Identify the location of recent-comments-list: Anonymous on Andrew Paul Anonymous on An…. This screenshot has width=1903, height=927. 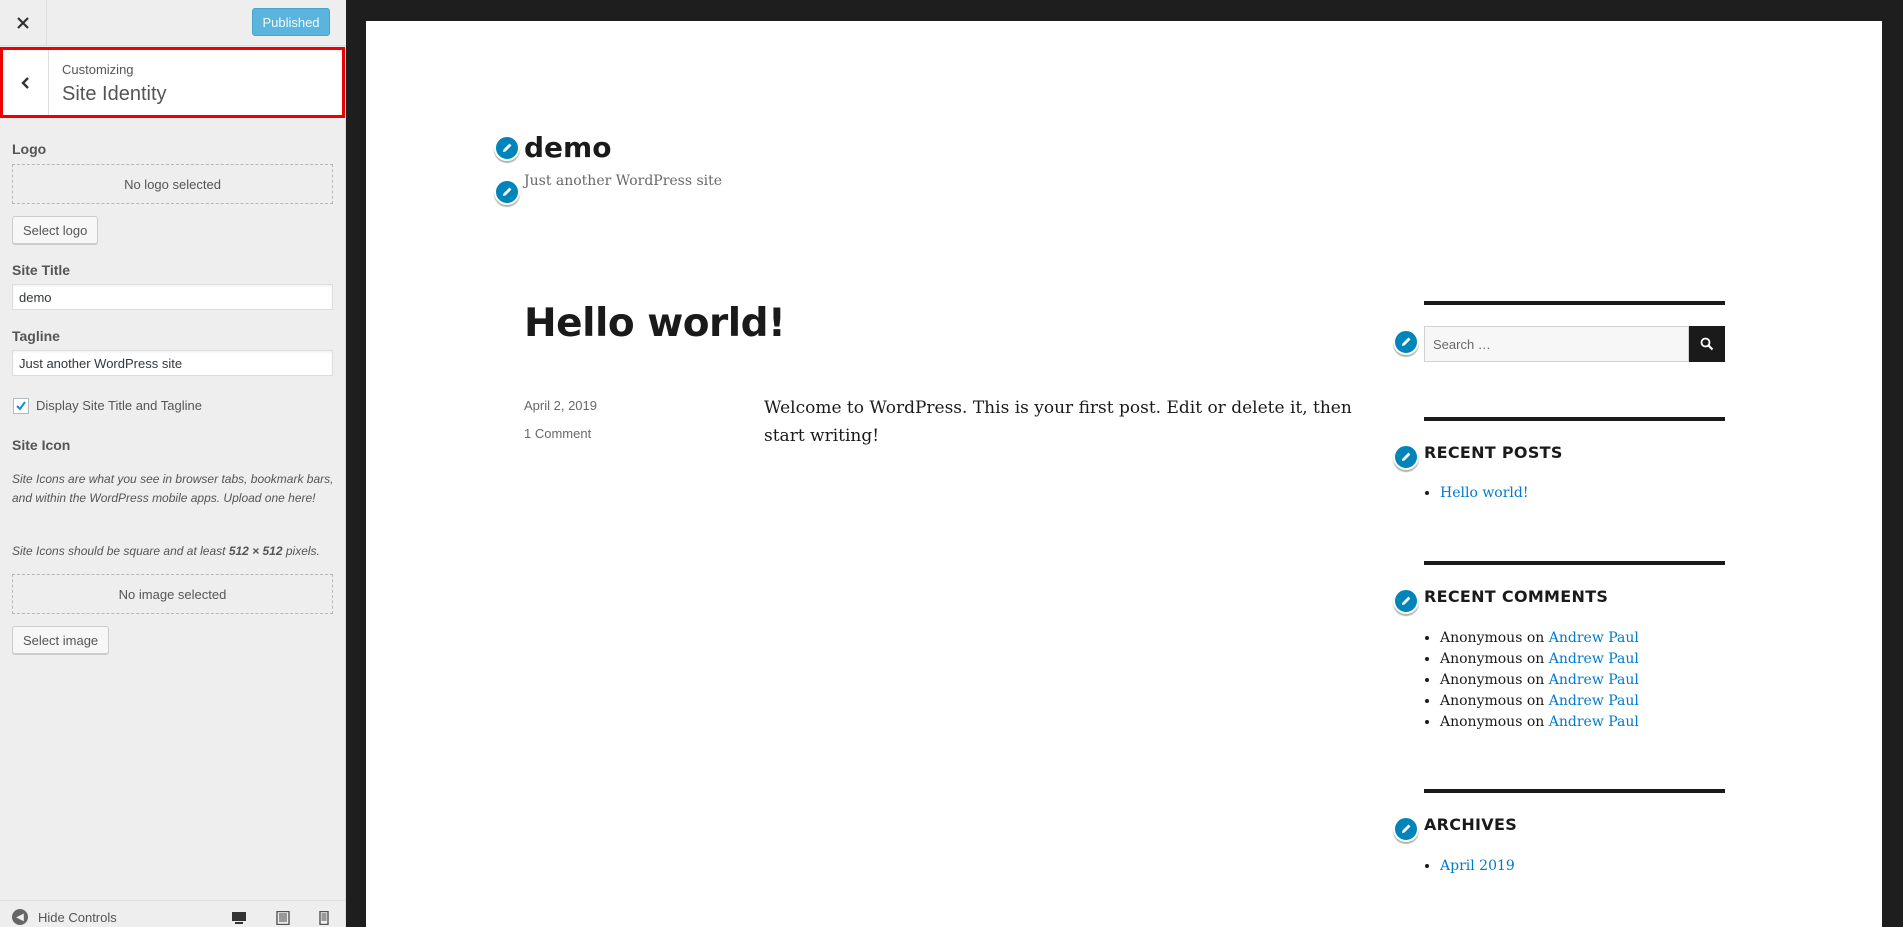
(1531, 680).